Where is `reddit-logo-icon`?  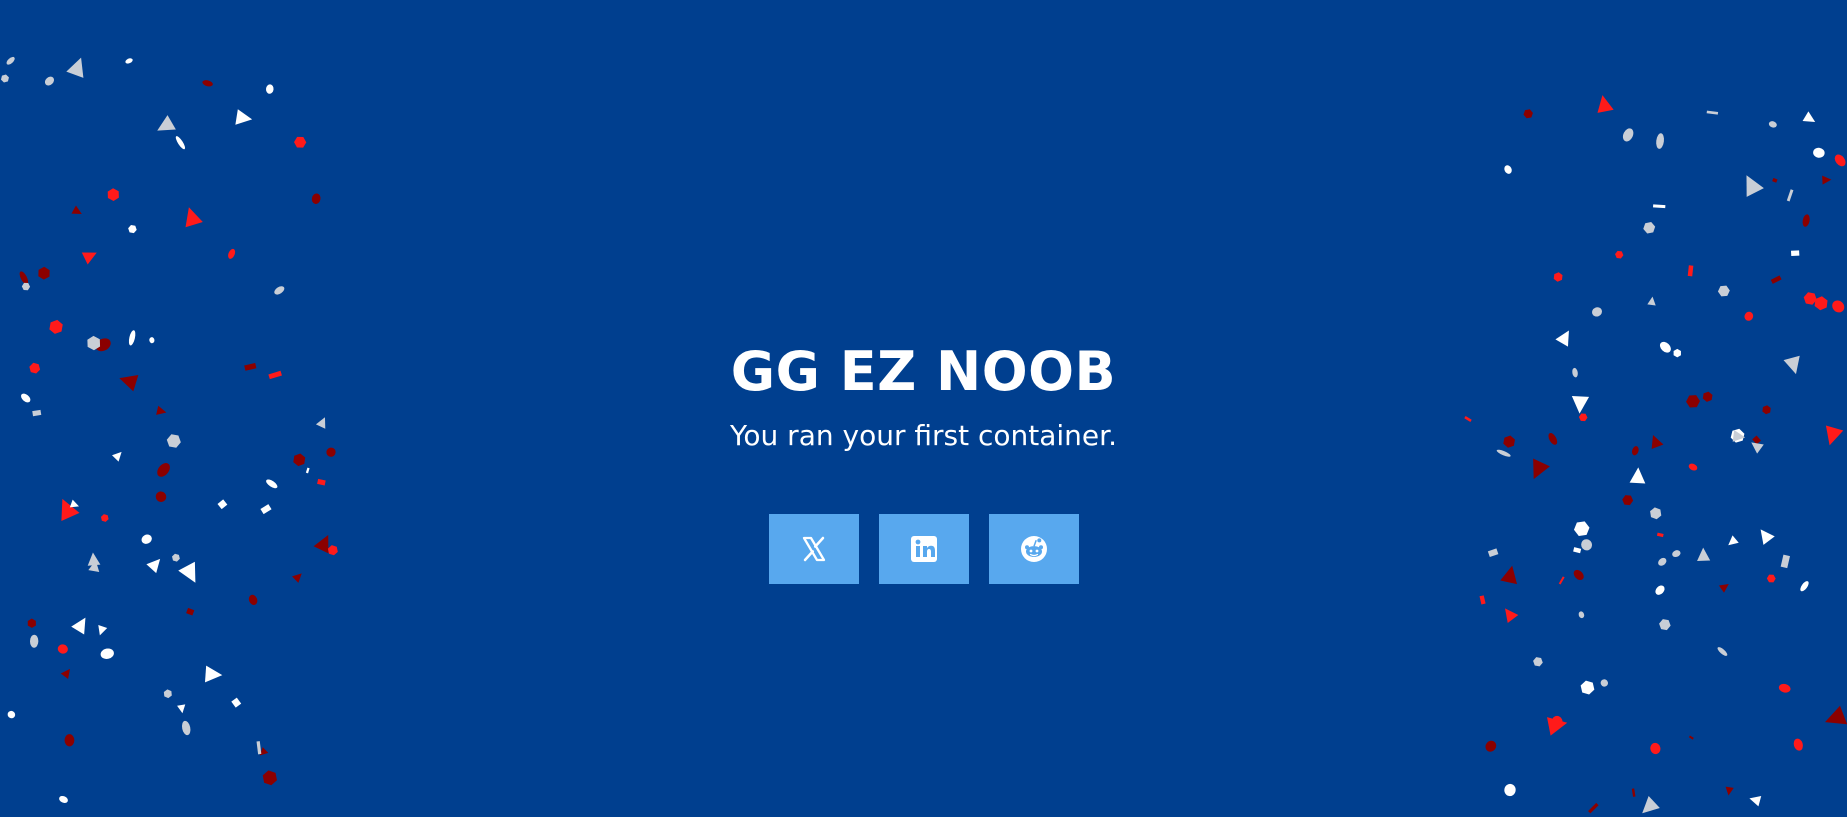
reddit-logo-icon is located at coordinates (1033, 548).